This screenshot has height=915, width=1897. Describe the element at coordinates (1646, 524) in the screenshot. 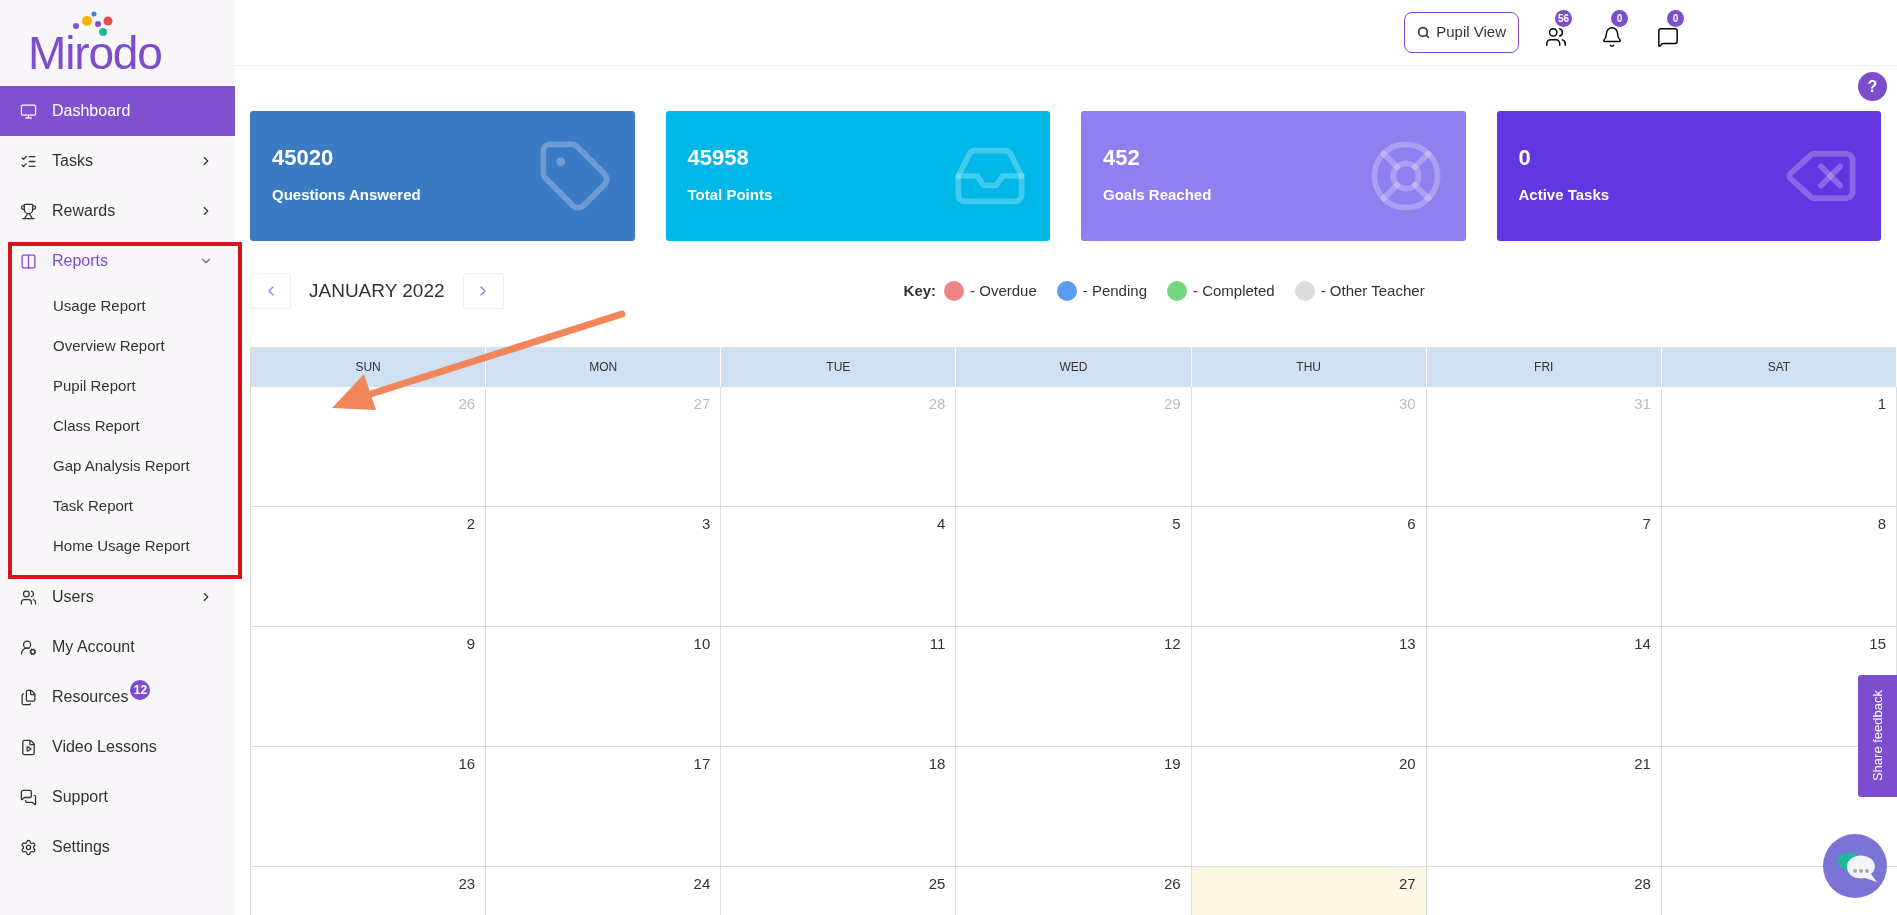

I see `day-number: 7` at that location.